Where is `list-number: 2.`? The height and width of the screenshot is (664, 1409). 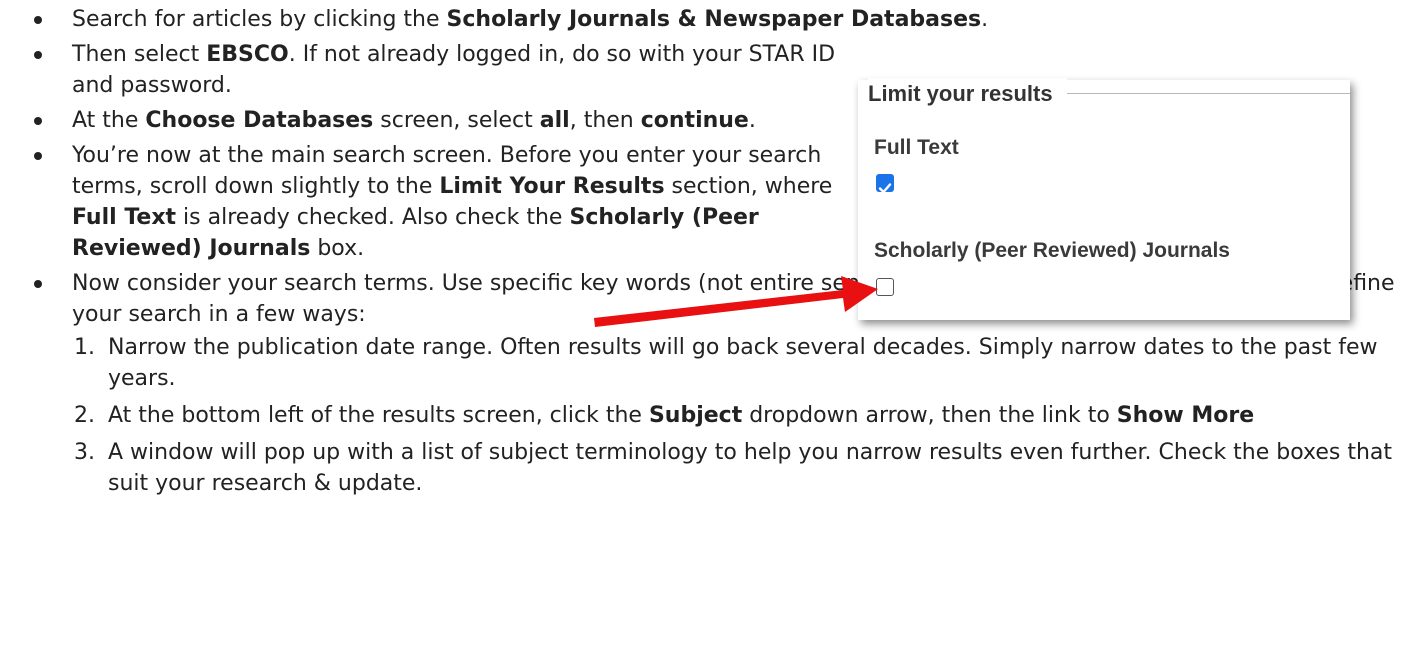
list-number: 2. is located at coordinates (84, 415).